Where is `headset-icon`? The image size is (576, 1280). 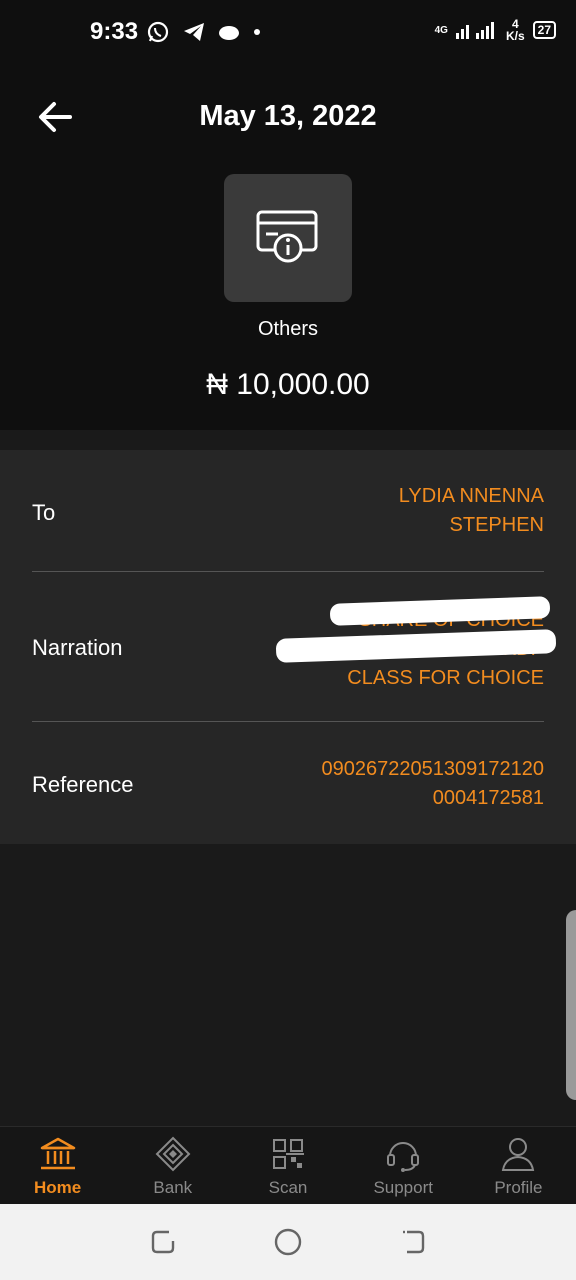
headset-icon is located at coordinates (403, 1154).